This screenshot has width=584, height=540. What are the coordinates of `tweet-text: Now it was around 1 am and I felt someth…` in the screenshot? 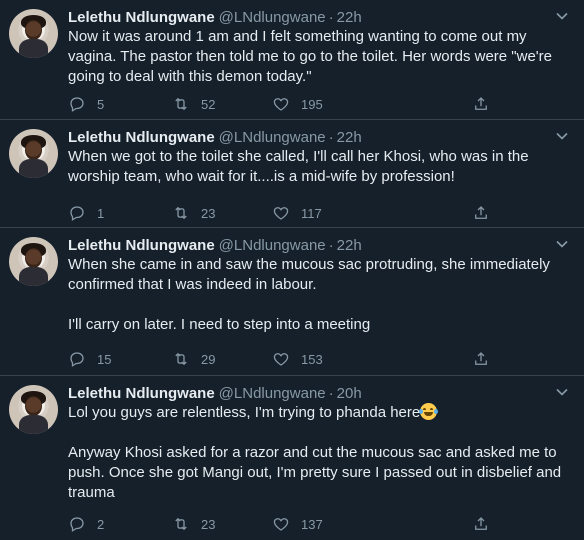 It's located at (318, 57).